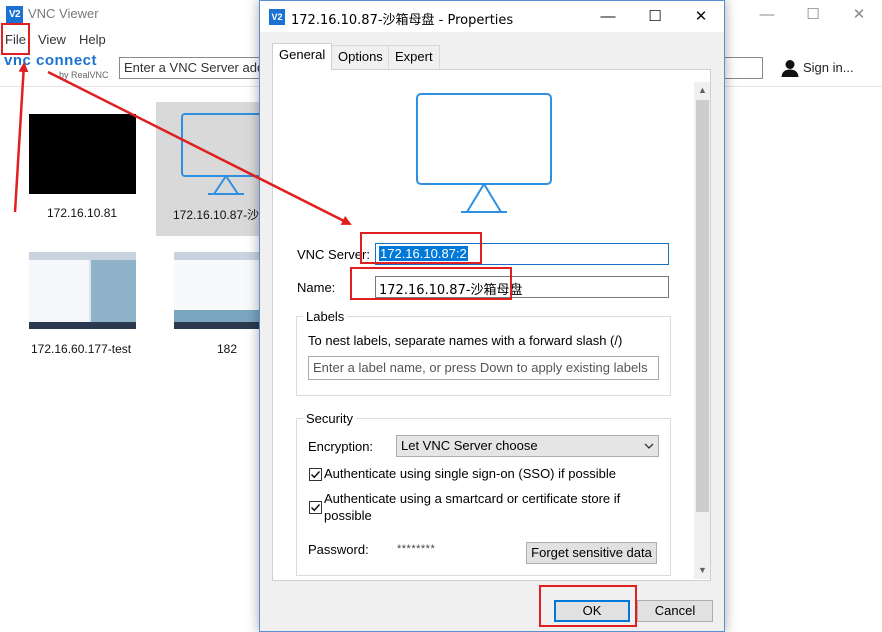  Describe the element at coordinates (325, 316) in the screenshot. I see `labels-group-title: Labels` at that location.